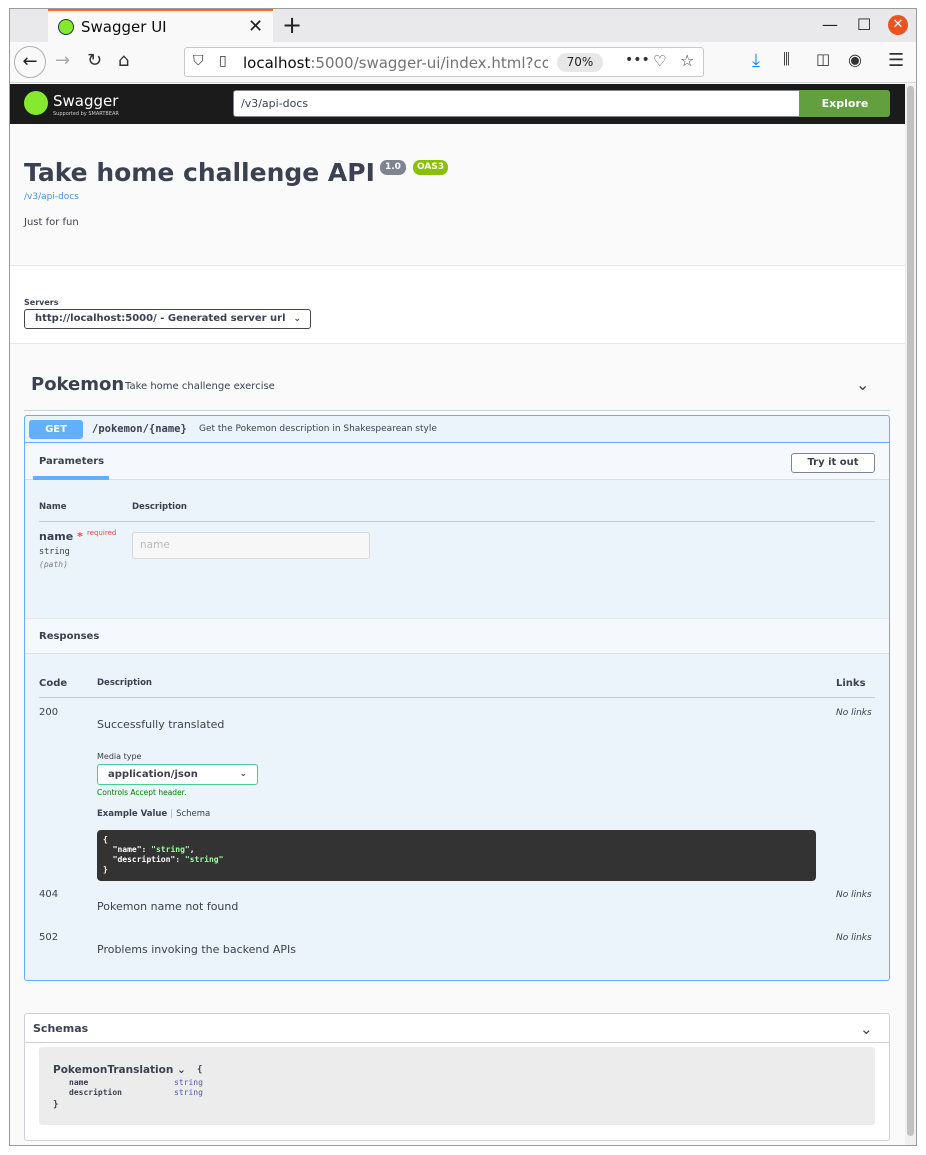  Describe the element at coordinates (516, 103) in the screenshot. I see `spec-url-input: /v3/api-docs` at that location.